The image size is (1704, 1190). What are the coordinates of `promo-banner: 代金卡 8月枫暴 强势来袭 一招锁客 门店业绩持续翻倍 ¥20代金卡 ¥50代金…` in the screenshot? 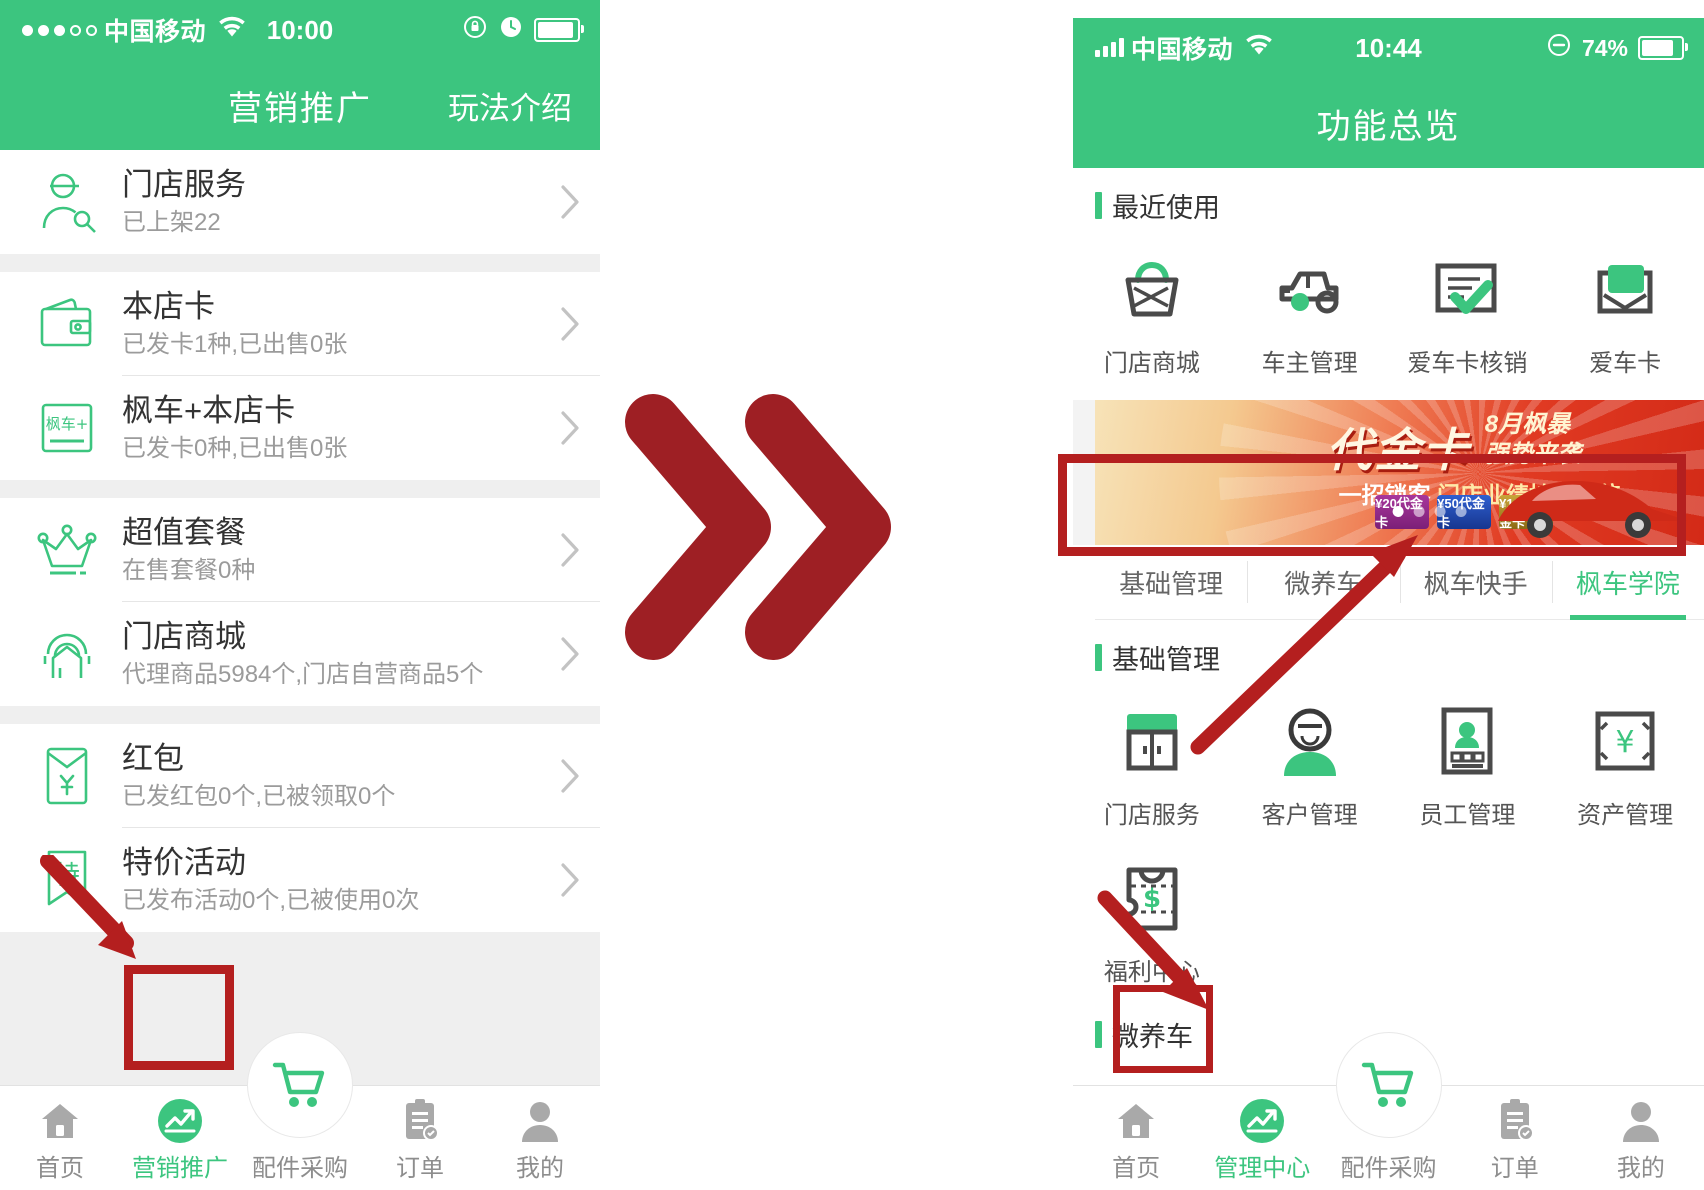 It's located at (1388, 472).